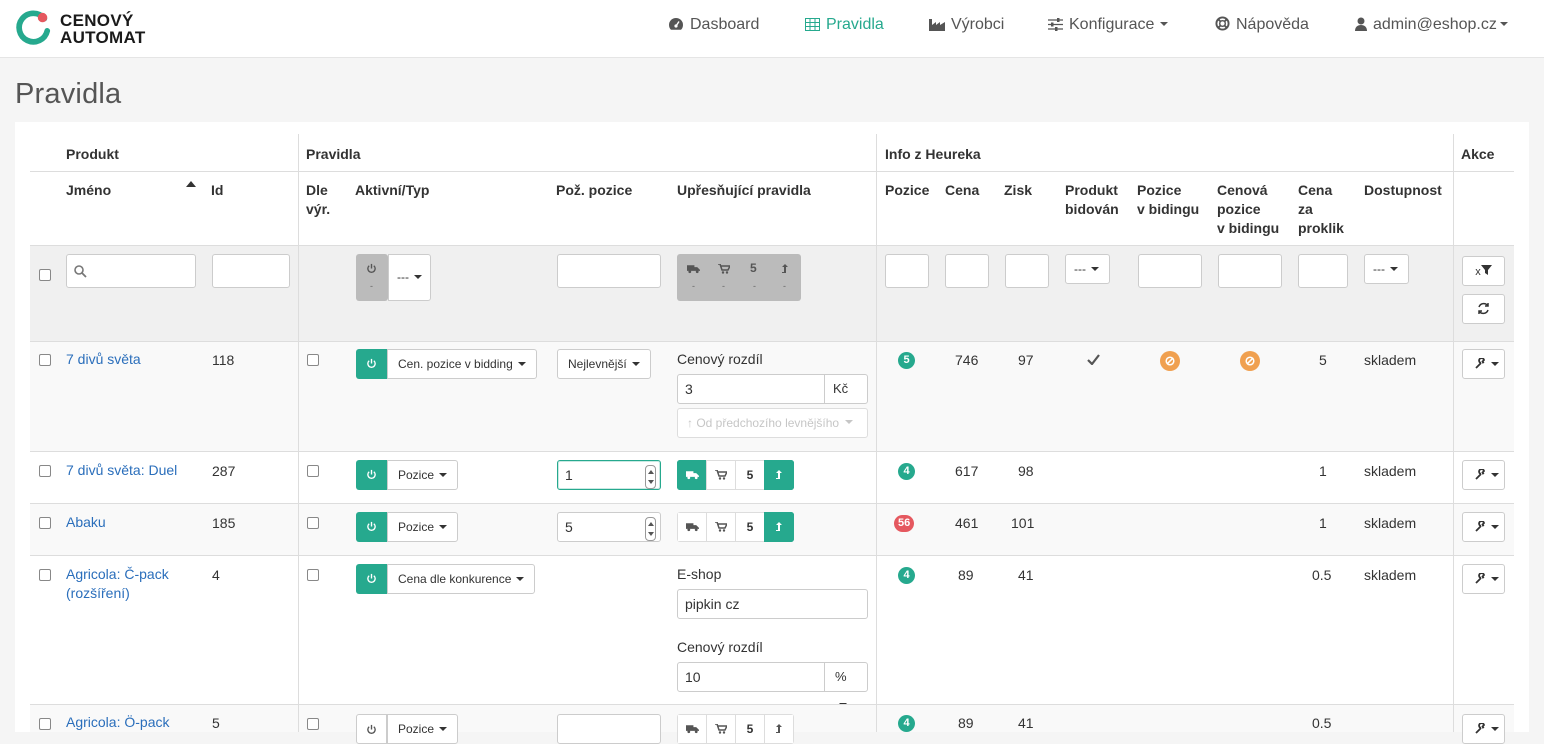  Describe the element at coordinates (1431, 25) in the screenshot. I see `nav-user: admin@eshop.cz` at that location.